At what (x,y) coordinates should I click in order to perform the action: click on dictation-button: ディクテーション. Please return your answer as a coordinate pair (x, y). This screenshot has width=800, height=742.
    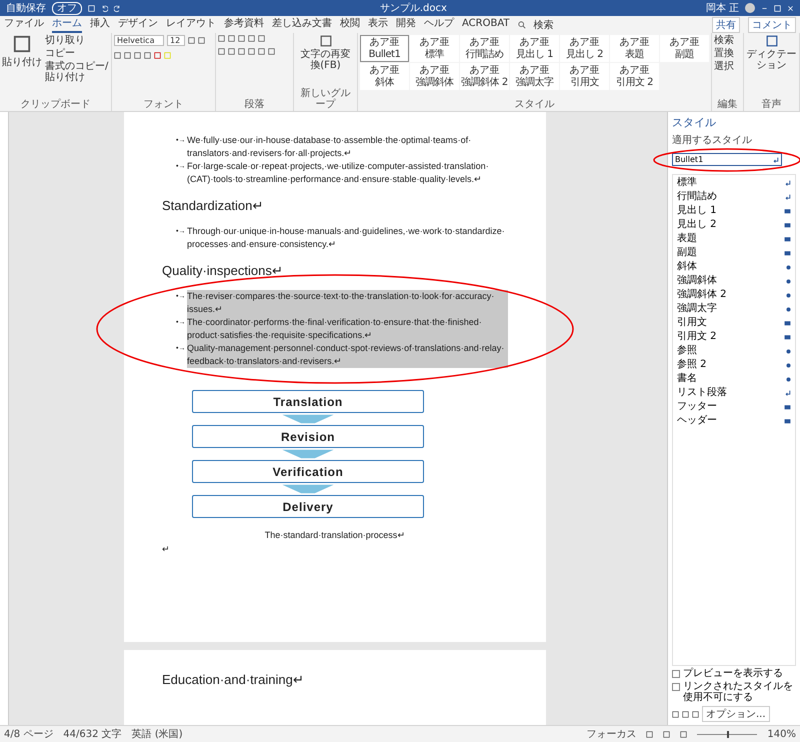
    Looking at the image, I should click on (771, 60).